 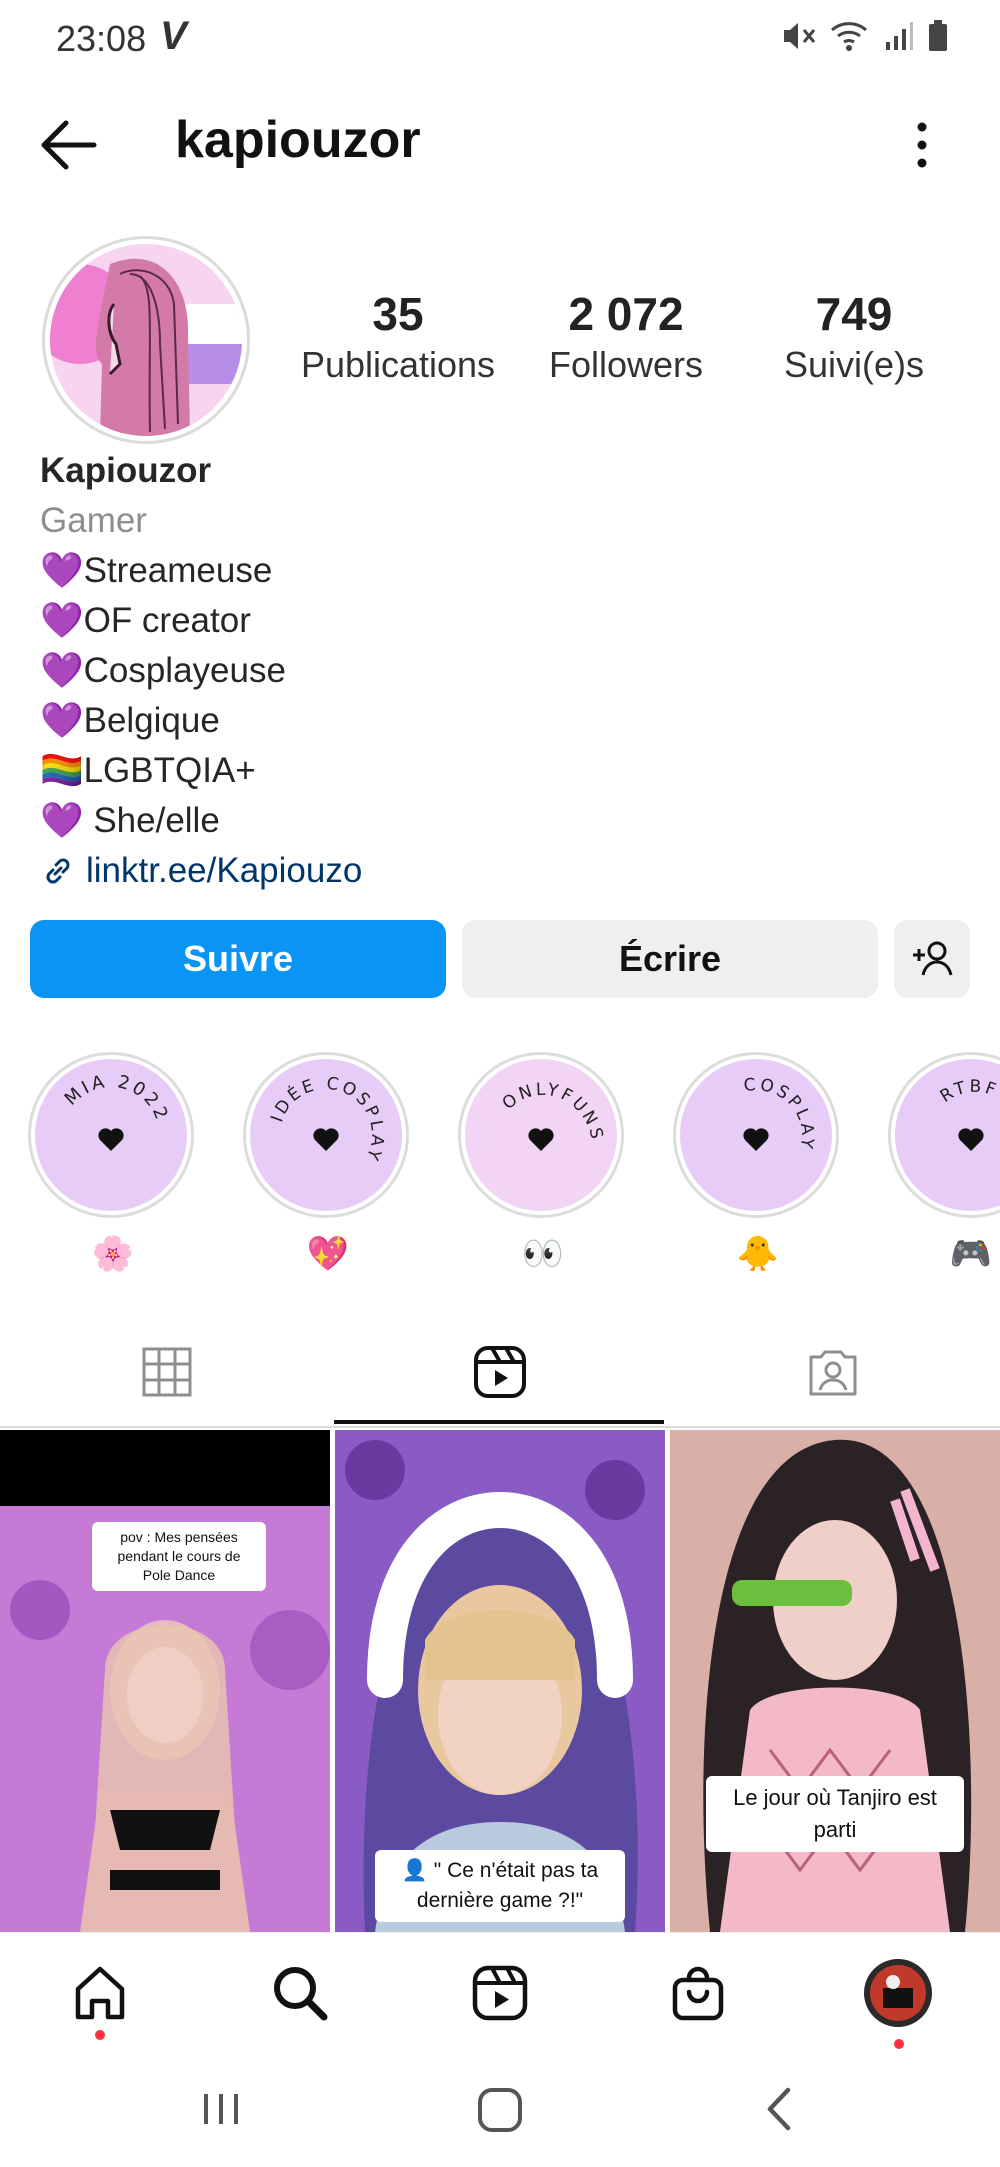 I want to click on home-icon, so click(x=100, y=1993).